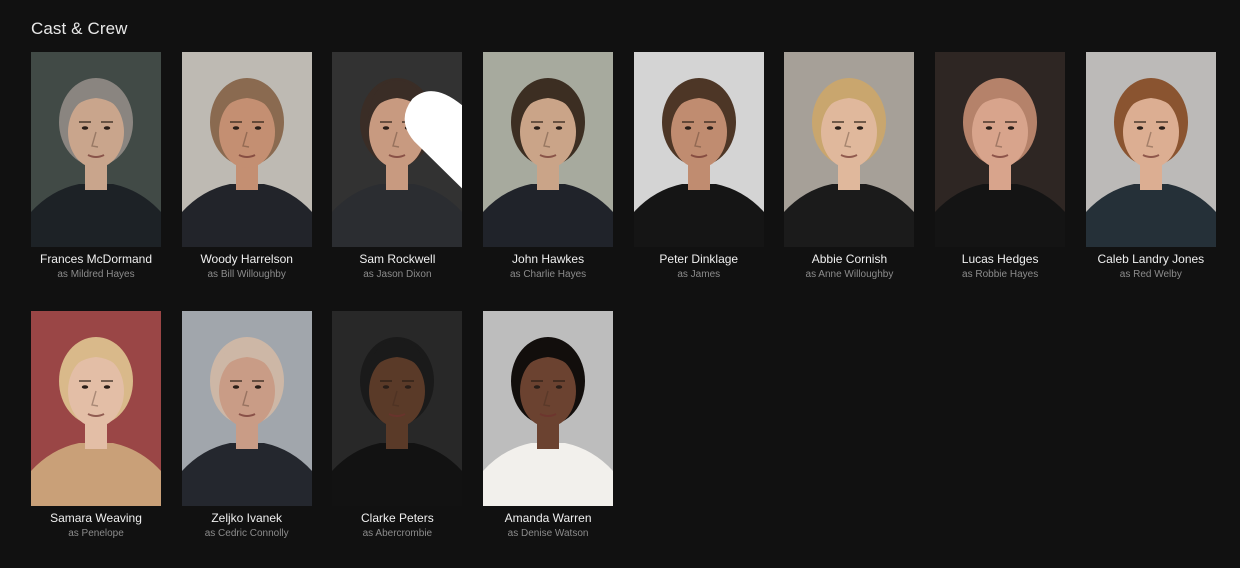  I want to click on cast-card: Clarke Peters as Abercrombie, so click(397, 439).